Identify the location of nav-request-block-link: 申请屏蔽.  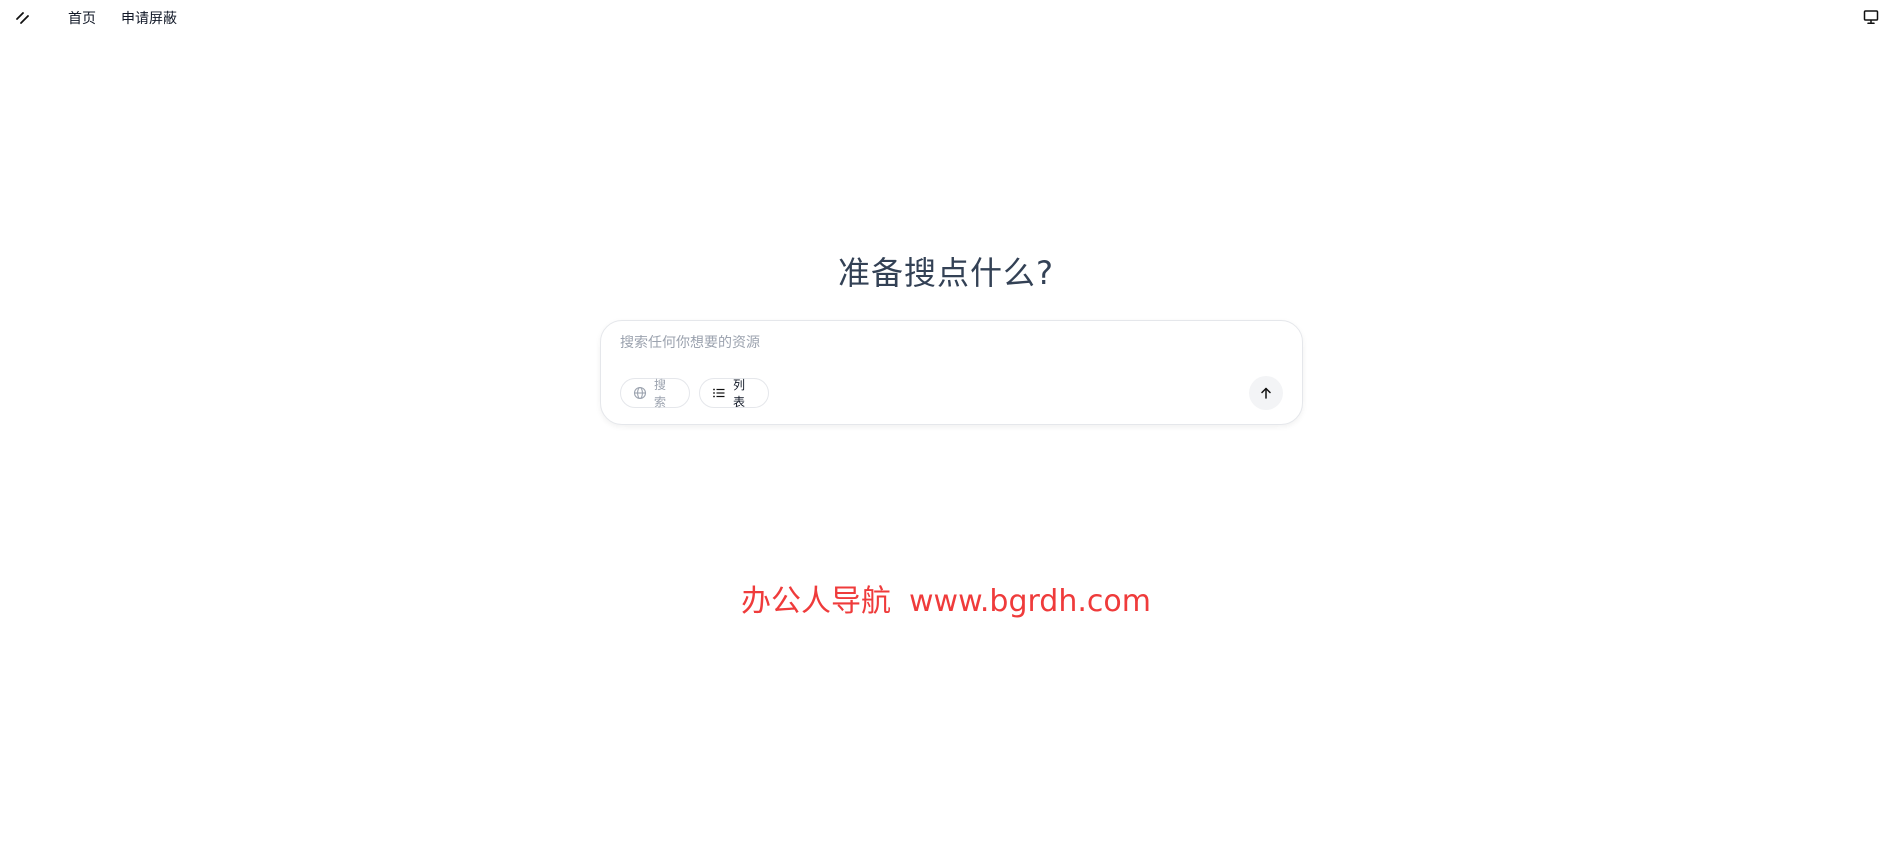
(149, 18).